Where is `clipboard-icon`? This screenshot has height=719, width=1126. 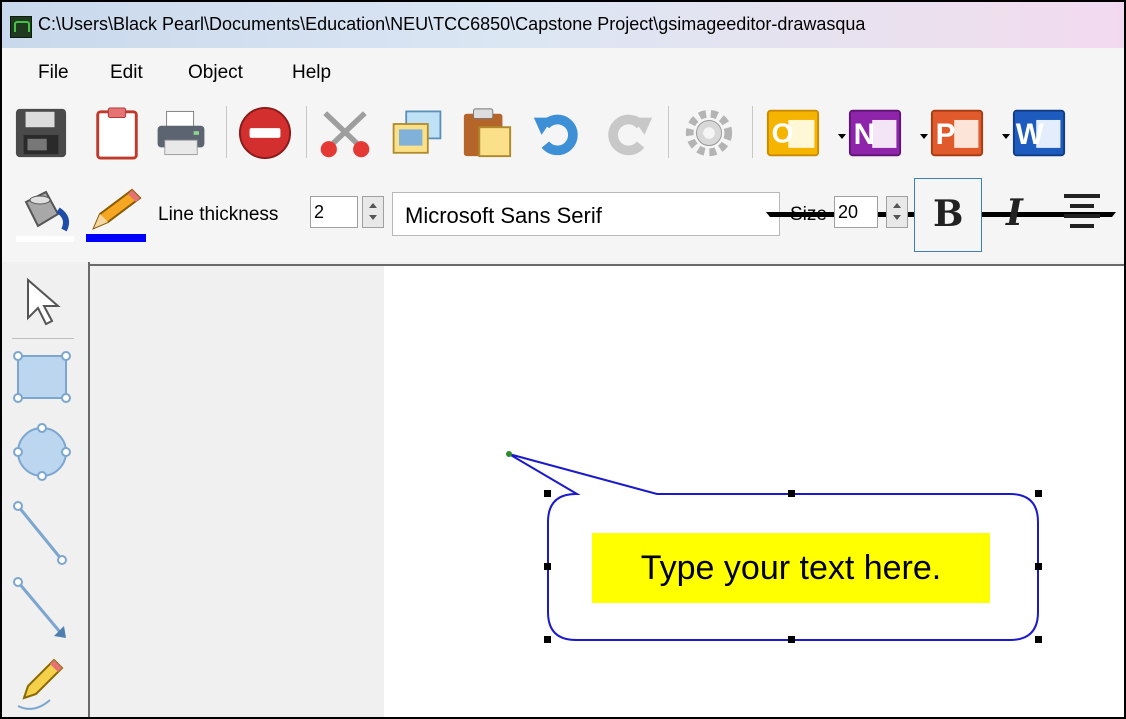 clipboard-icon is located at coordinates (117, 133).